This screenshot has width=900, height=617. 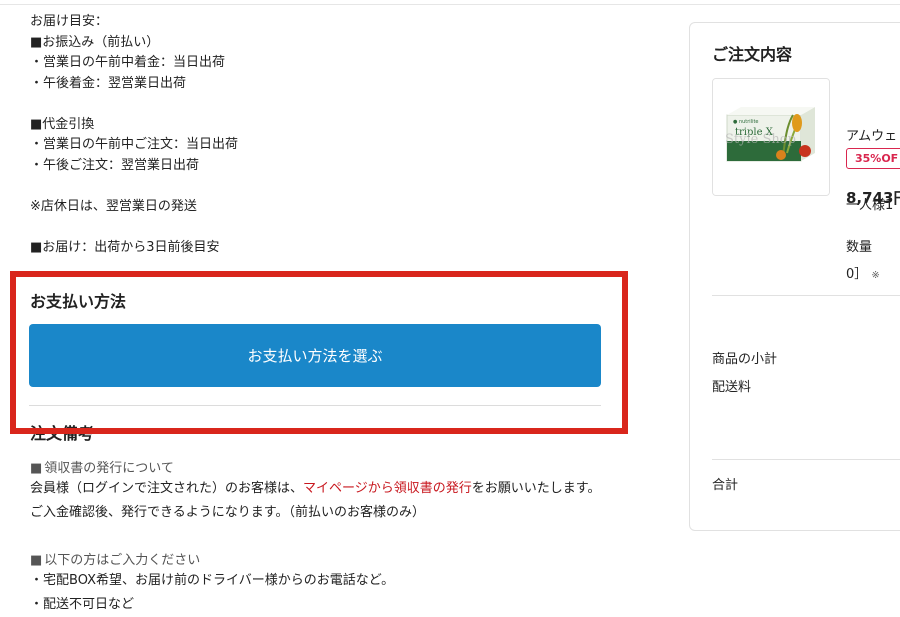 I want to click on product-name-tail: 0］, so click(x=857, y=274).